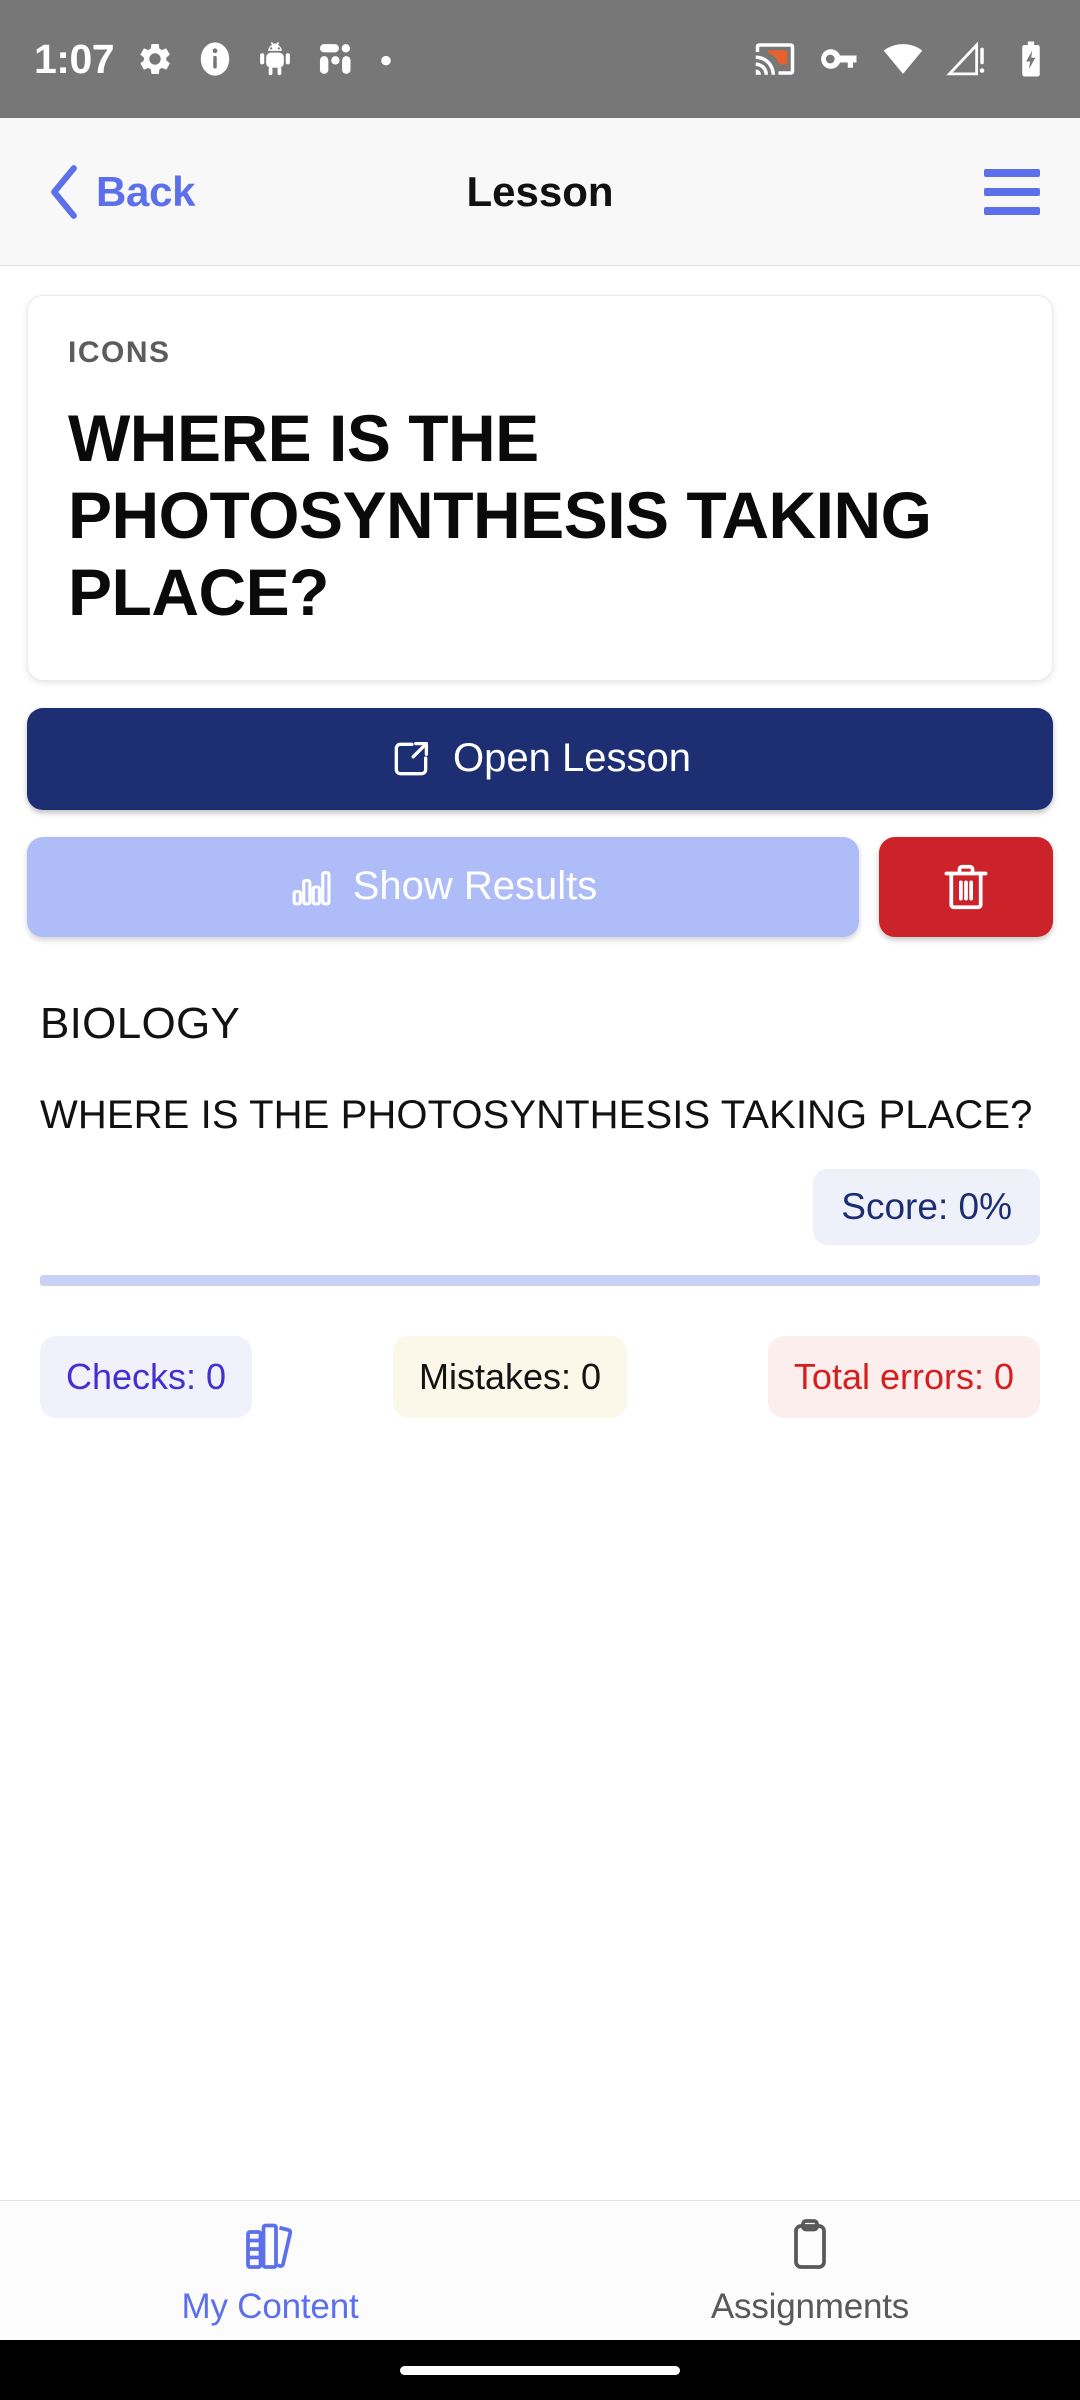 This screenshot has width=1080, height=2400. What do you see at coordinates (270, 2271) in the screenshot?
I see `nav-item-my-content: My Content` at bounding box center [270, 2271].